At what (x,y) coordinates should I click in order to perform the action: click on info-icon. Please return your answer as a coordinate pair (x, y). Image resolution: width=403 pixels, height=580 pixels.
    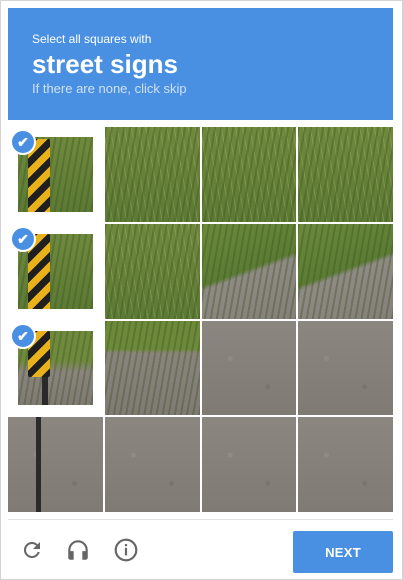
    Looking at the image, I should click on (126, 550).